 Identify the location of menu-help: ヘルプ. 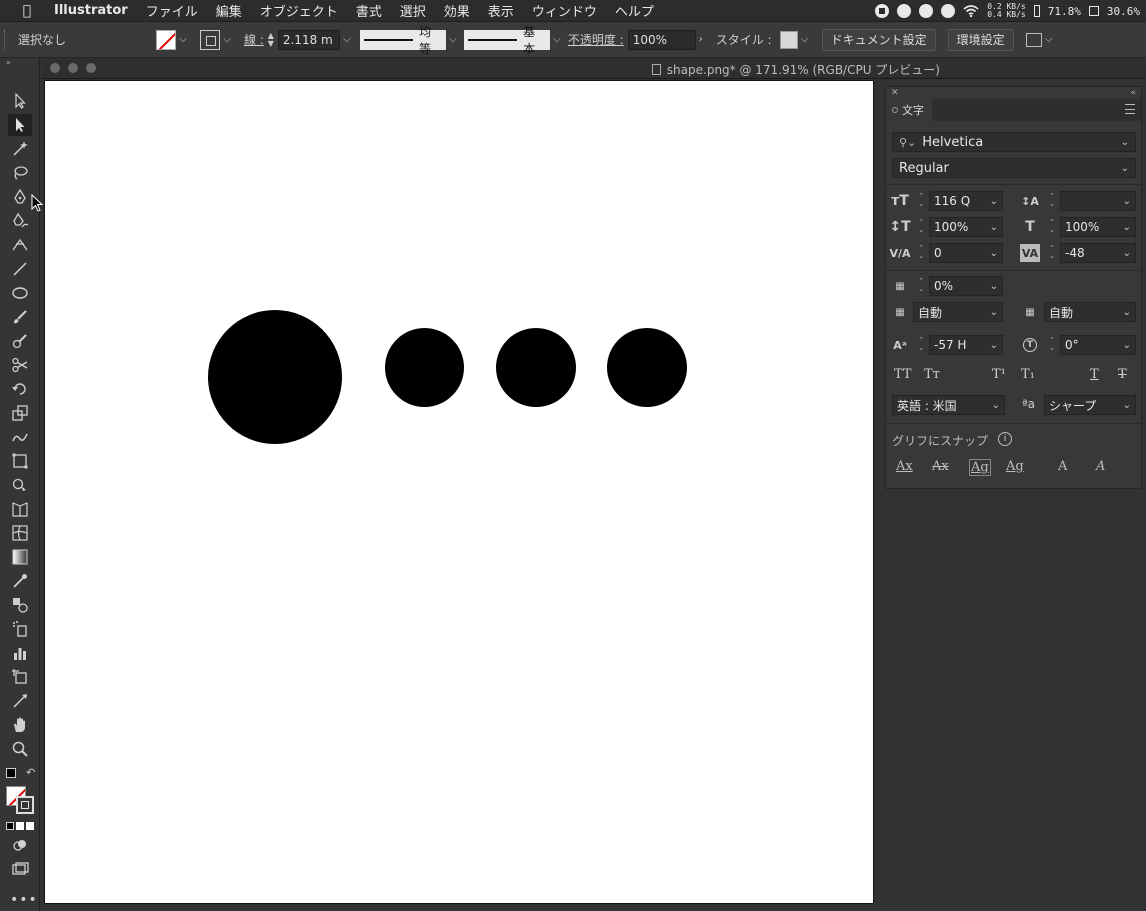
(634, 10).